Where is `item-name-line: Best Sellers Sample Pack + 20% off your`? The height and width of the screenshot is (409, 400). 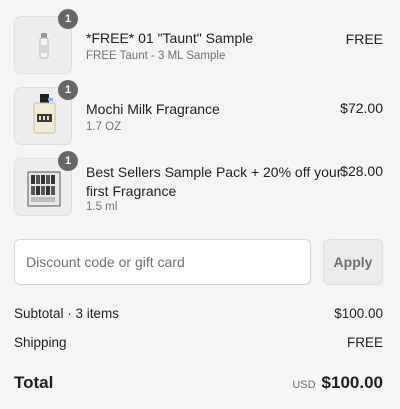
item-name-line: Best Sellers Sample Pack + 20% off your is located at coordinates (214, 172).